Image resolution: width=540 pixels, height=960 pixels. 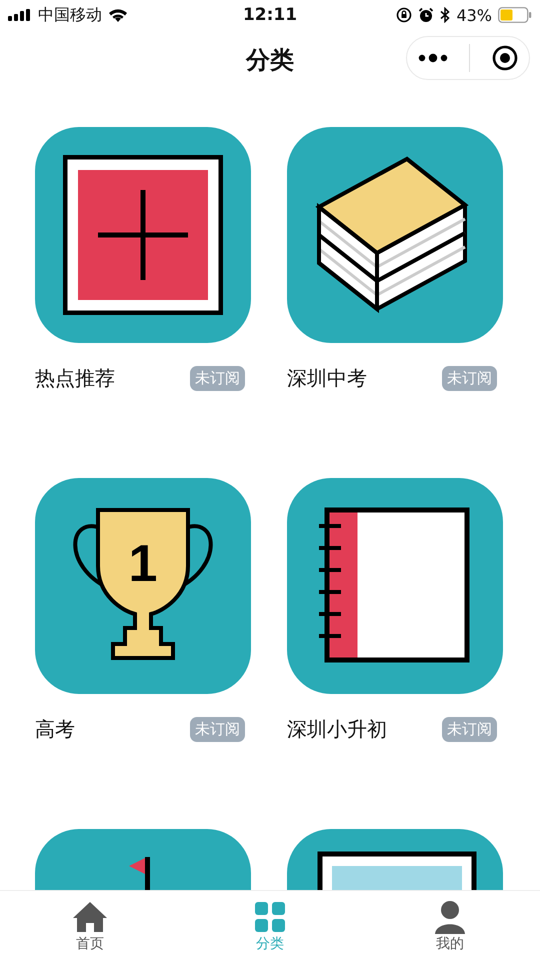 I want to click on rotation-lock-icon, so click(x=404, y=15).